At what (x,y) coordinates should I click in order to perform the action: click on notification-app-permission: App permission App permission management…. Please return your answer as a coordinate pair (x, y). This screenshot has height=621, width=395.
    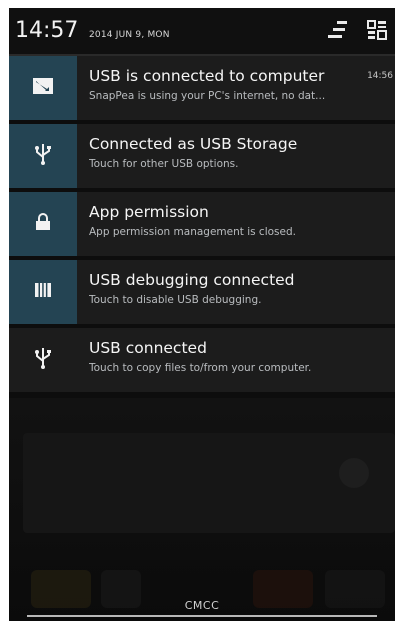
    Looking at the image, I should click on (202, 224).